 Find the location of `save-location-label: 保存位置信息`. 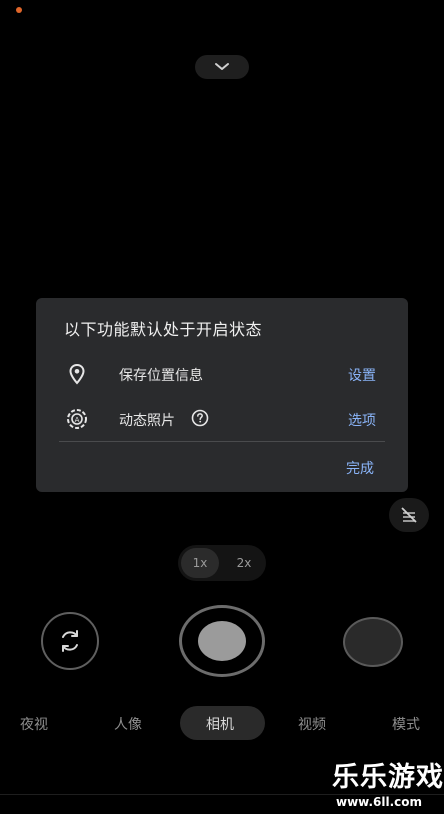

save-location-label: 保存位置信息 is located at coordinates (161, 376).